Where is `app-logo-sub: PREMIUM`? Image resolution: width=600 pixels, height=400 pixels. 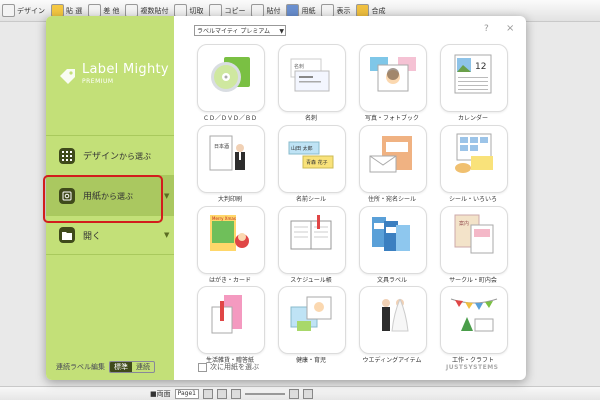 app-logo-sub: PREMIUM is located at coordinates (98, 81).